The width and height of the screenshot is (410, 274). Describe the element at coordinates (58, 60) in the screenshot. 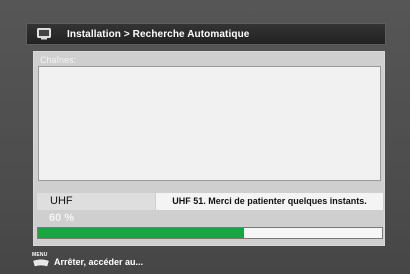

I see `channels-label: Chaînes:` at that location.